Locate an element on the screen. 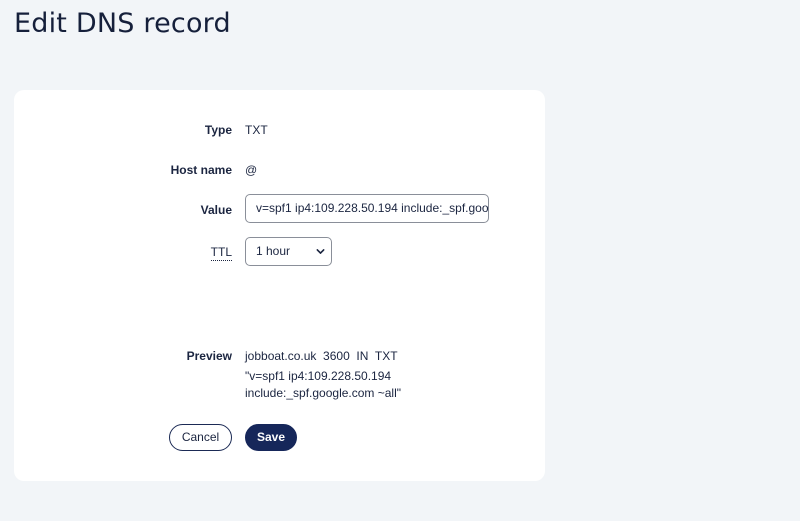 The width and height of the screenshot is (800, 521). ttl-label: TTL is located at coordinates (221, 253).